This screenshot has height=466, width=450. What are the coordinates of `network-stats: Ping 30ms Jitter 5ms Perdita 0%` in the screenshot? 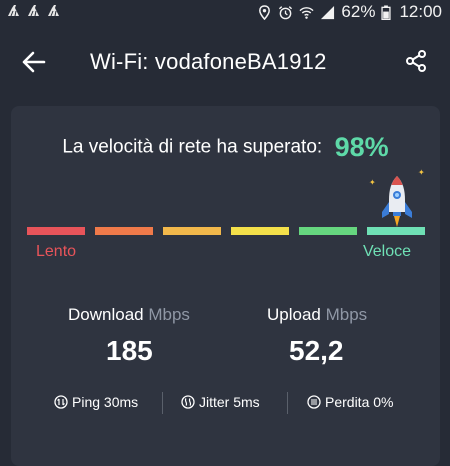 It's located at (225, 404).